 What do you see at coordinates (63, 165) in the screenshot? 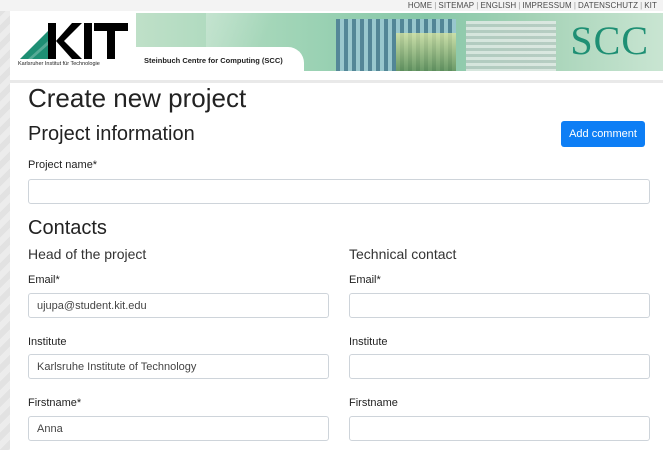
I see `project-name-label: Project name*` at bounding box center [63, 165].